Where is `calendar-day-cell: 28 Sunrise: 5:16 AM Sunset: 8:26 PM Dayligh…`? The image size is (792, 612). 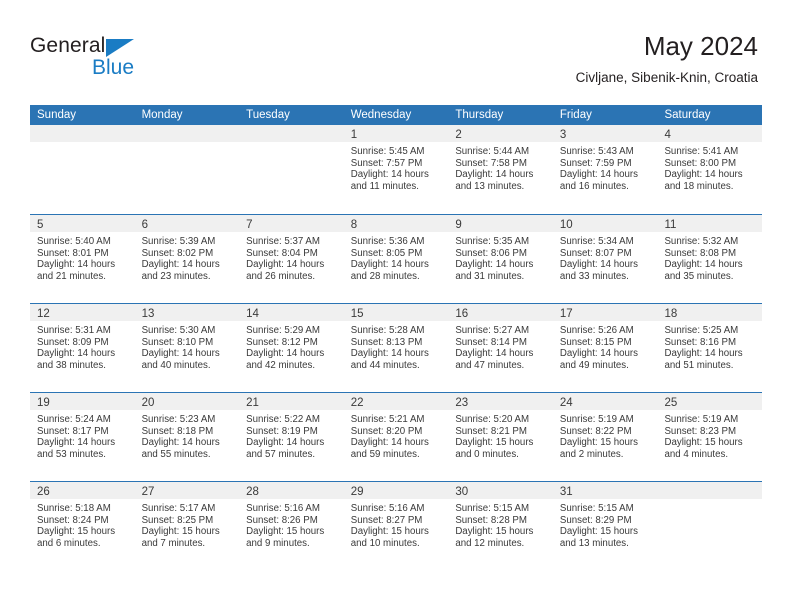 calendar-day-cell: 28 Sunrise: 5:16 AM Sunset: 8:26 PM Dayligh… is located at coordinates (291, 526).